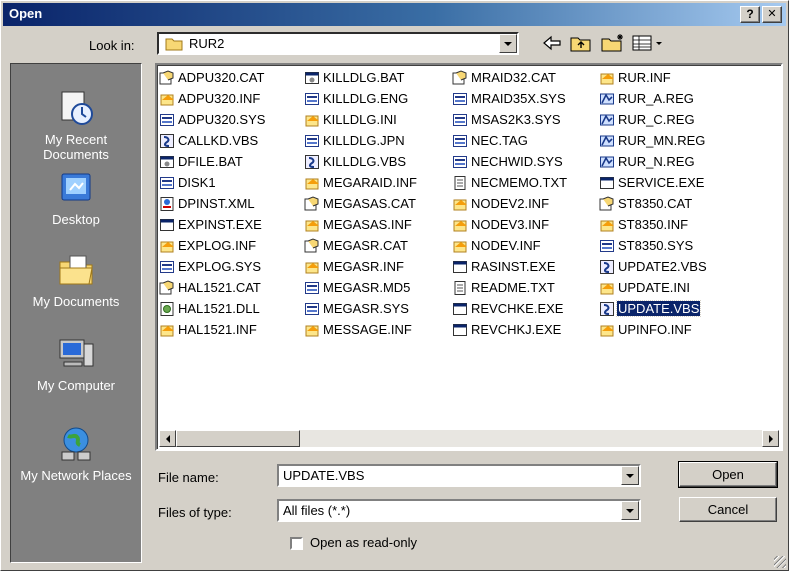 The image size is (789, 571). I want to click on file-item: RUR_C.REG, so click(654, 119).